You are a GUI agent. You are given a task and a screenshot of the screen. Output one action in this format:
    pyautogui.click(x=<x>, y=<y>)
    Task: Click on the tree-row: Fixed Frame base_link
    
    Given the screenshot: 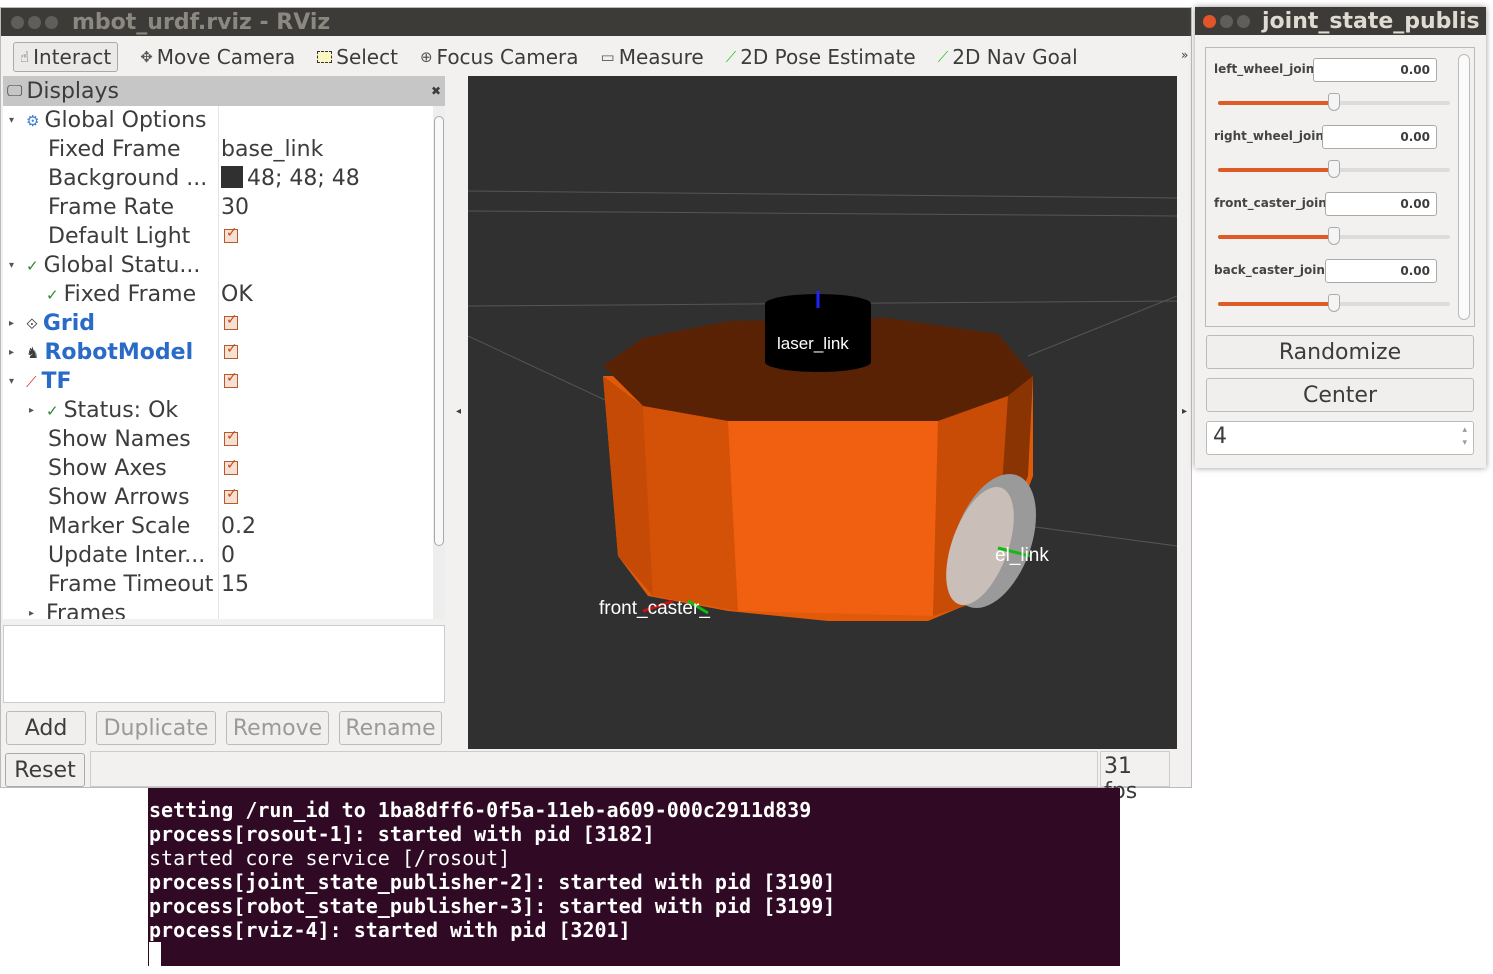 What is the action you would take?
    pyautogui.click(x=218, y=149)
    